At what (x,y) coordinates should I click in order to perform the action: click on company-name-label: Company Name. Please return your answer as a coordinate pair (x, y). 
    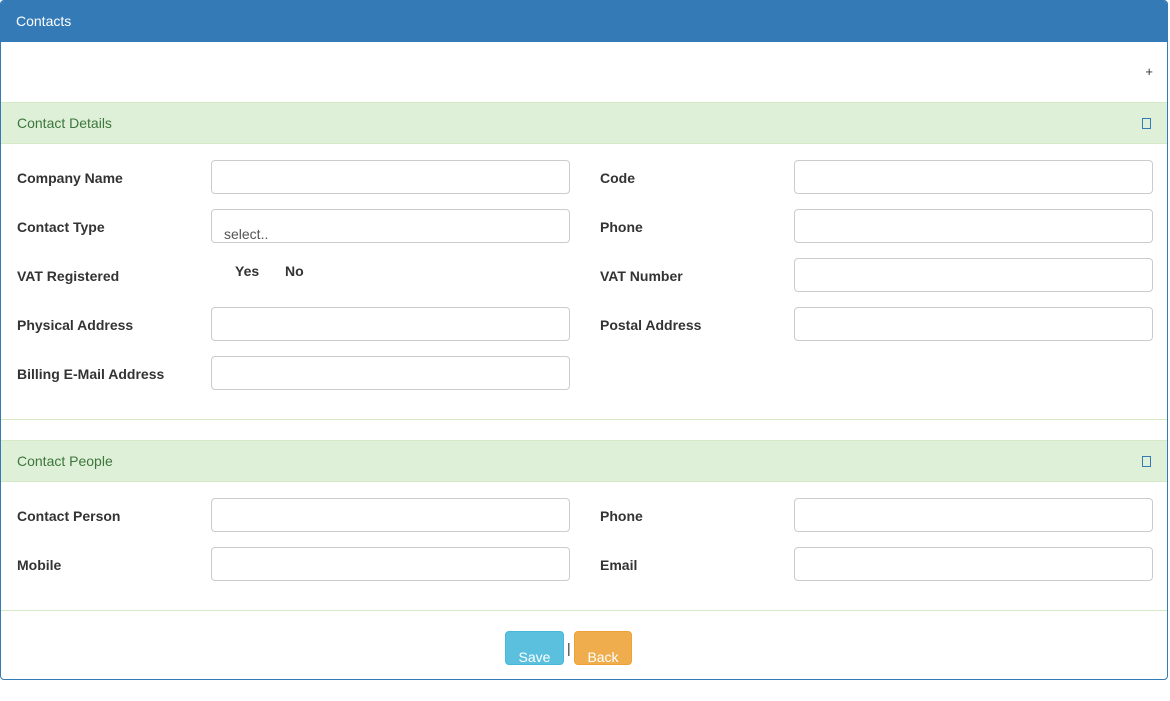
    Looking at the image, I should click on (70, 178).